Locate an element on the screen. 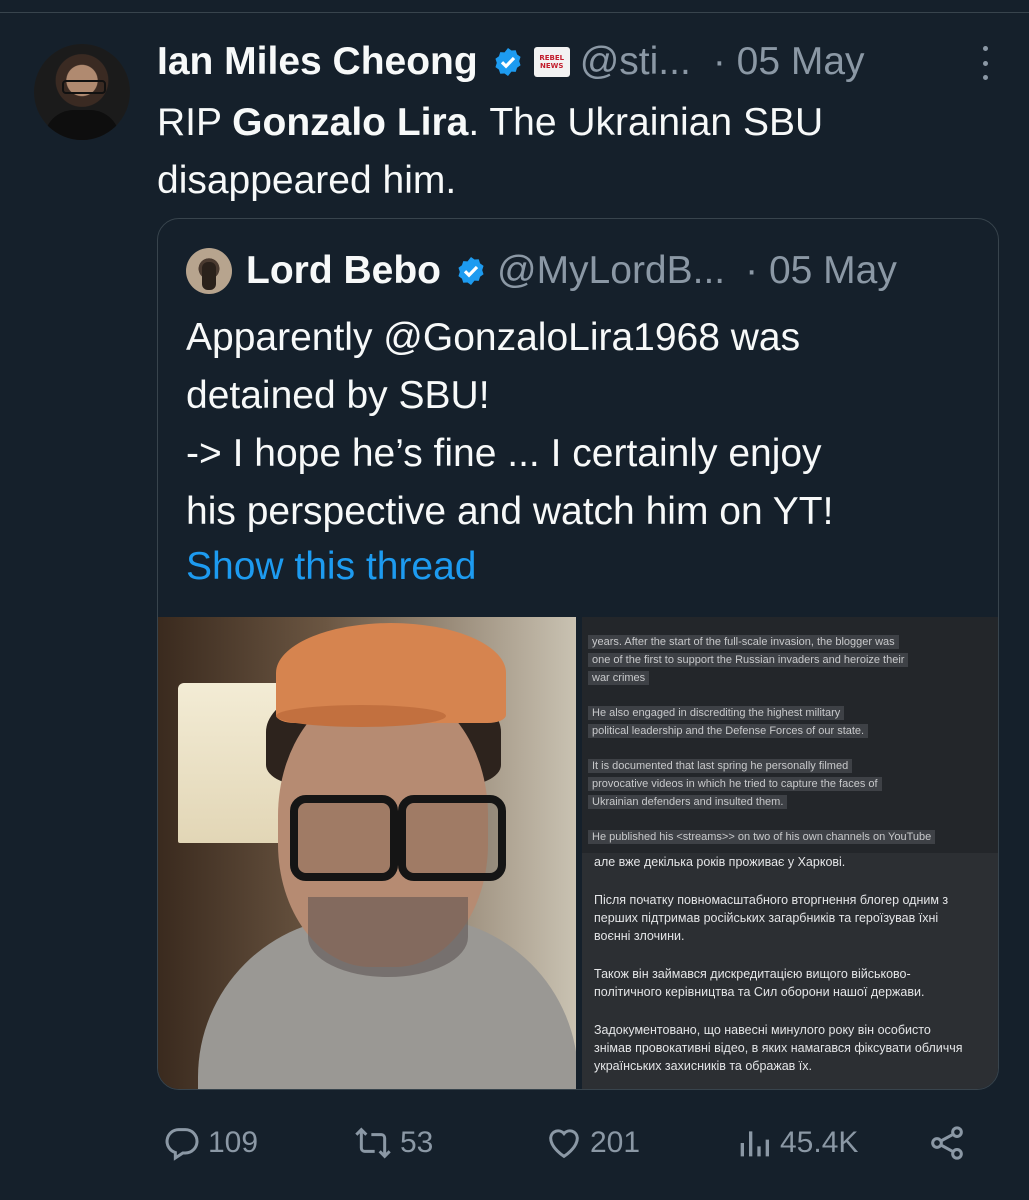  action-bar: 109 53 201 45.4K is located at coordinates (575, 1143).